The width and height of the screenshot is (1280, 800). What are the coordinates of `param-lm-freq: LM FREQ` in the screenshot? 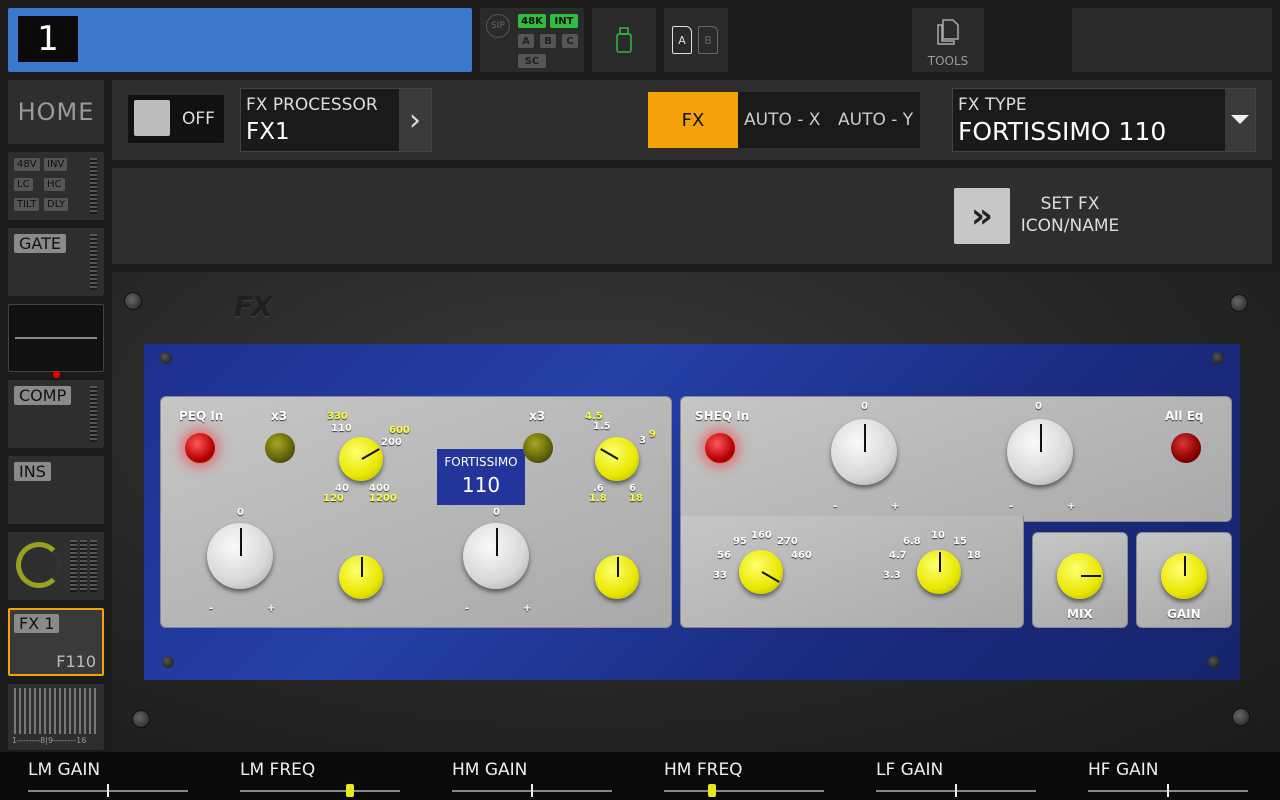 It's located at (320, 778).